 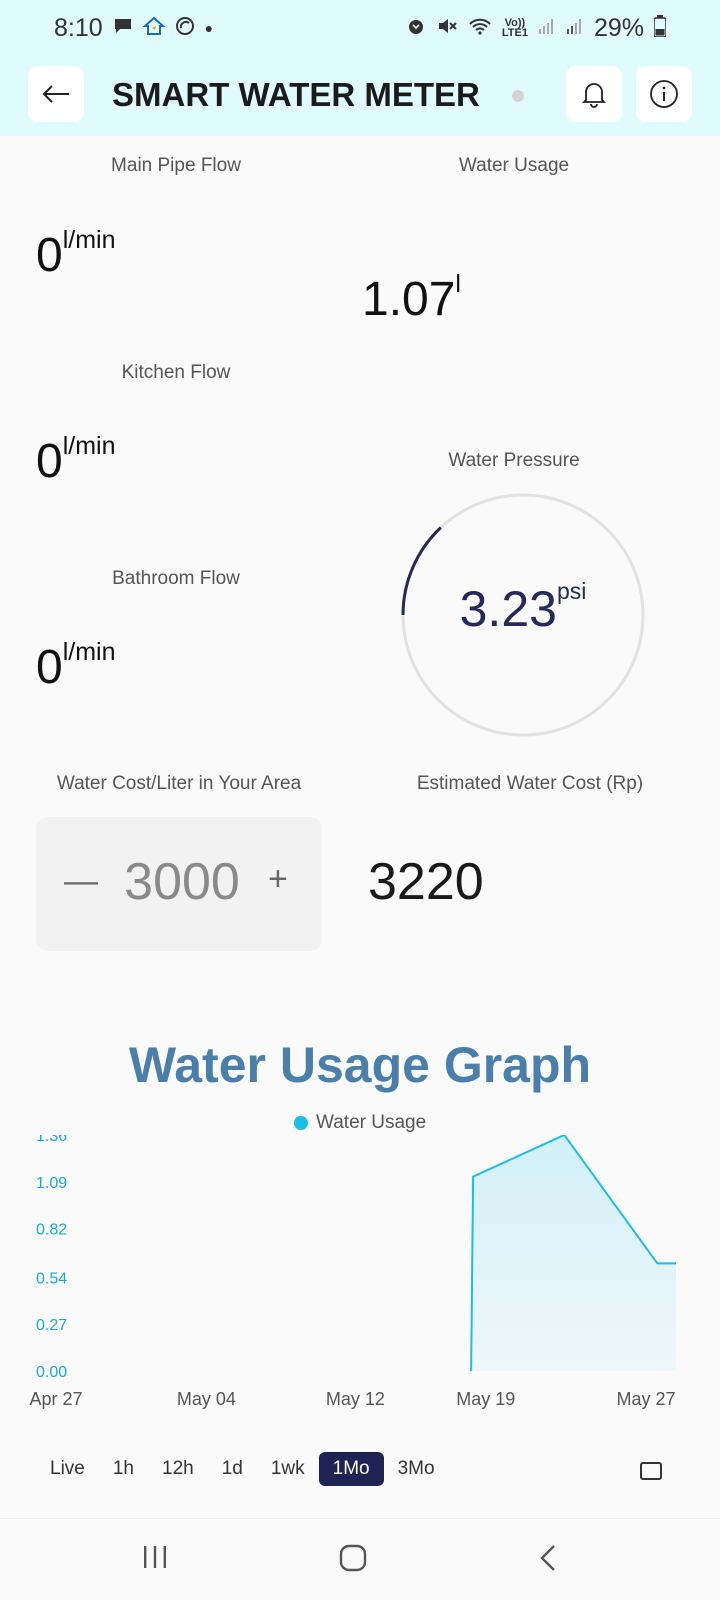 I want to click on bell-icon, so click(x=594, y=95).